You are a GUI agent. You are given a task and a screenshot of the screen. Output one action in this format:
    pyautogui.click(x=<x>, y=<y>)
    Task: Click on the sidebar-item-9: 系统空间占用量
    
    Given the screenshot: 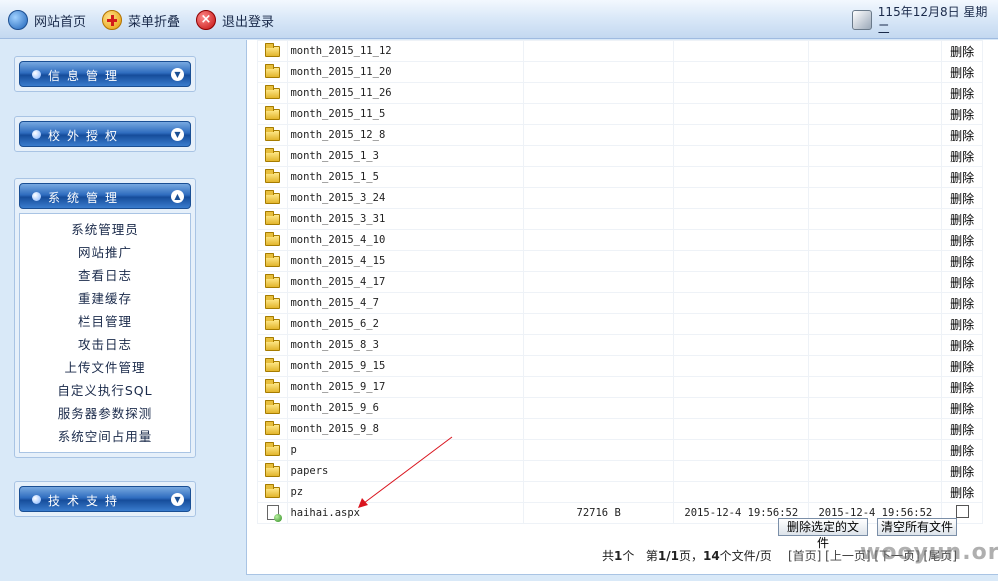 What is the action you would take?
    pyautogui.click(x=105, y=436)
    